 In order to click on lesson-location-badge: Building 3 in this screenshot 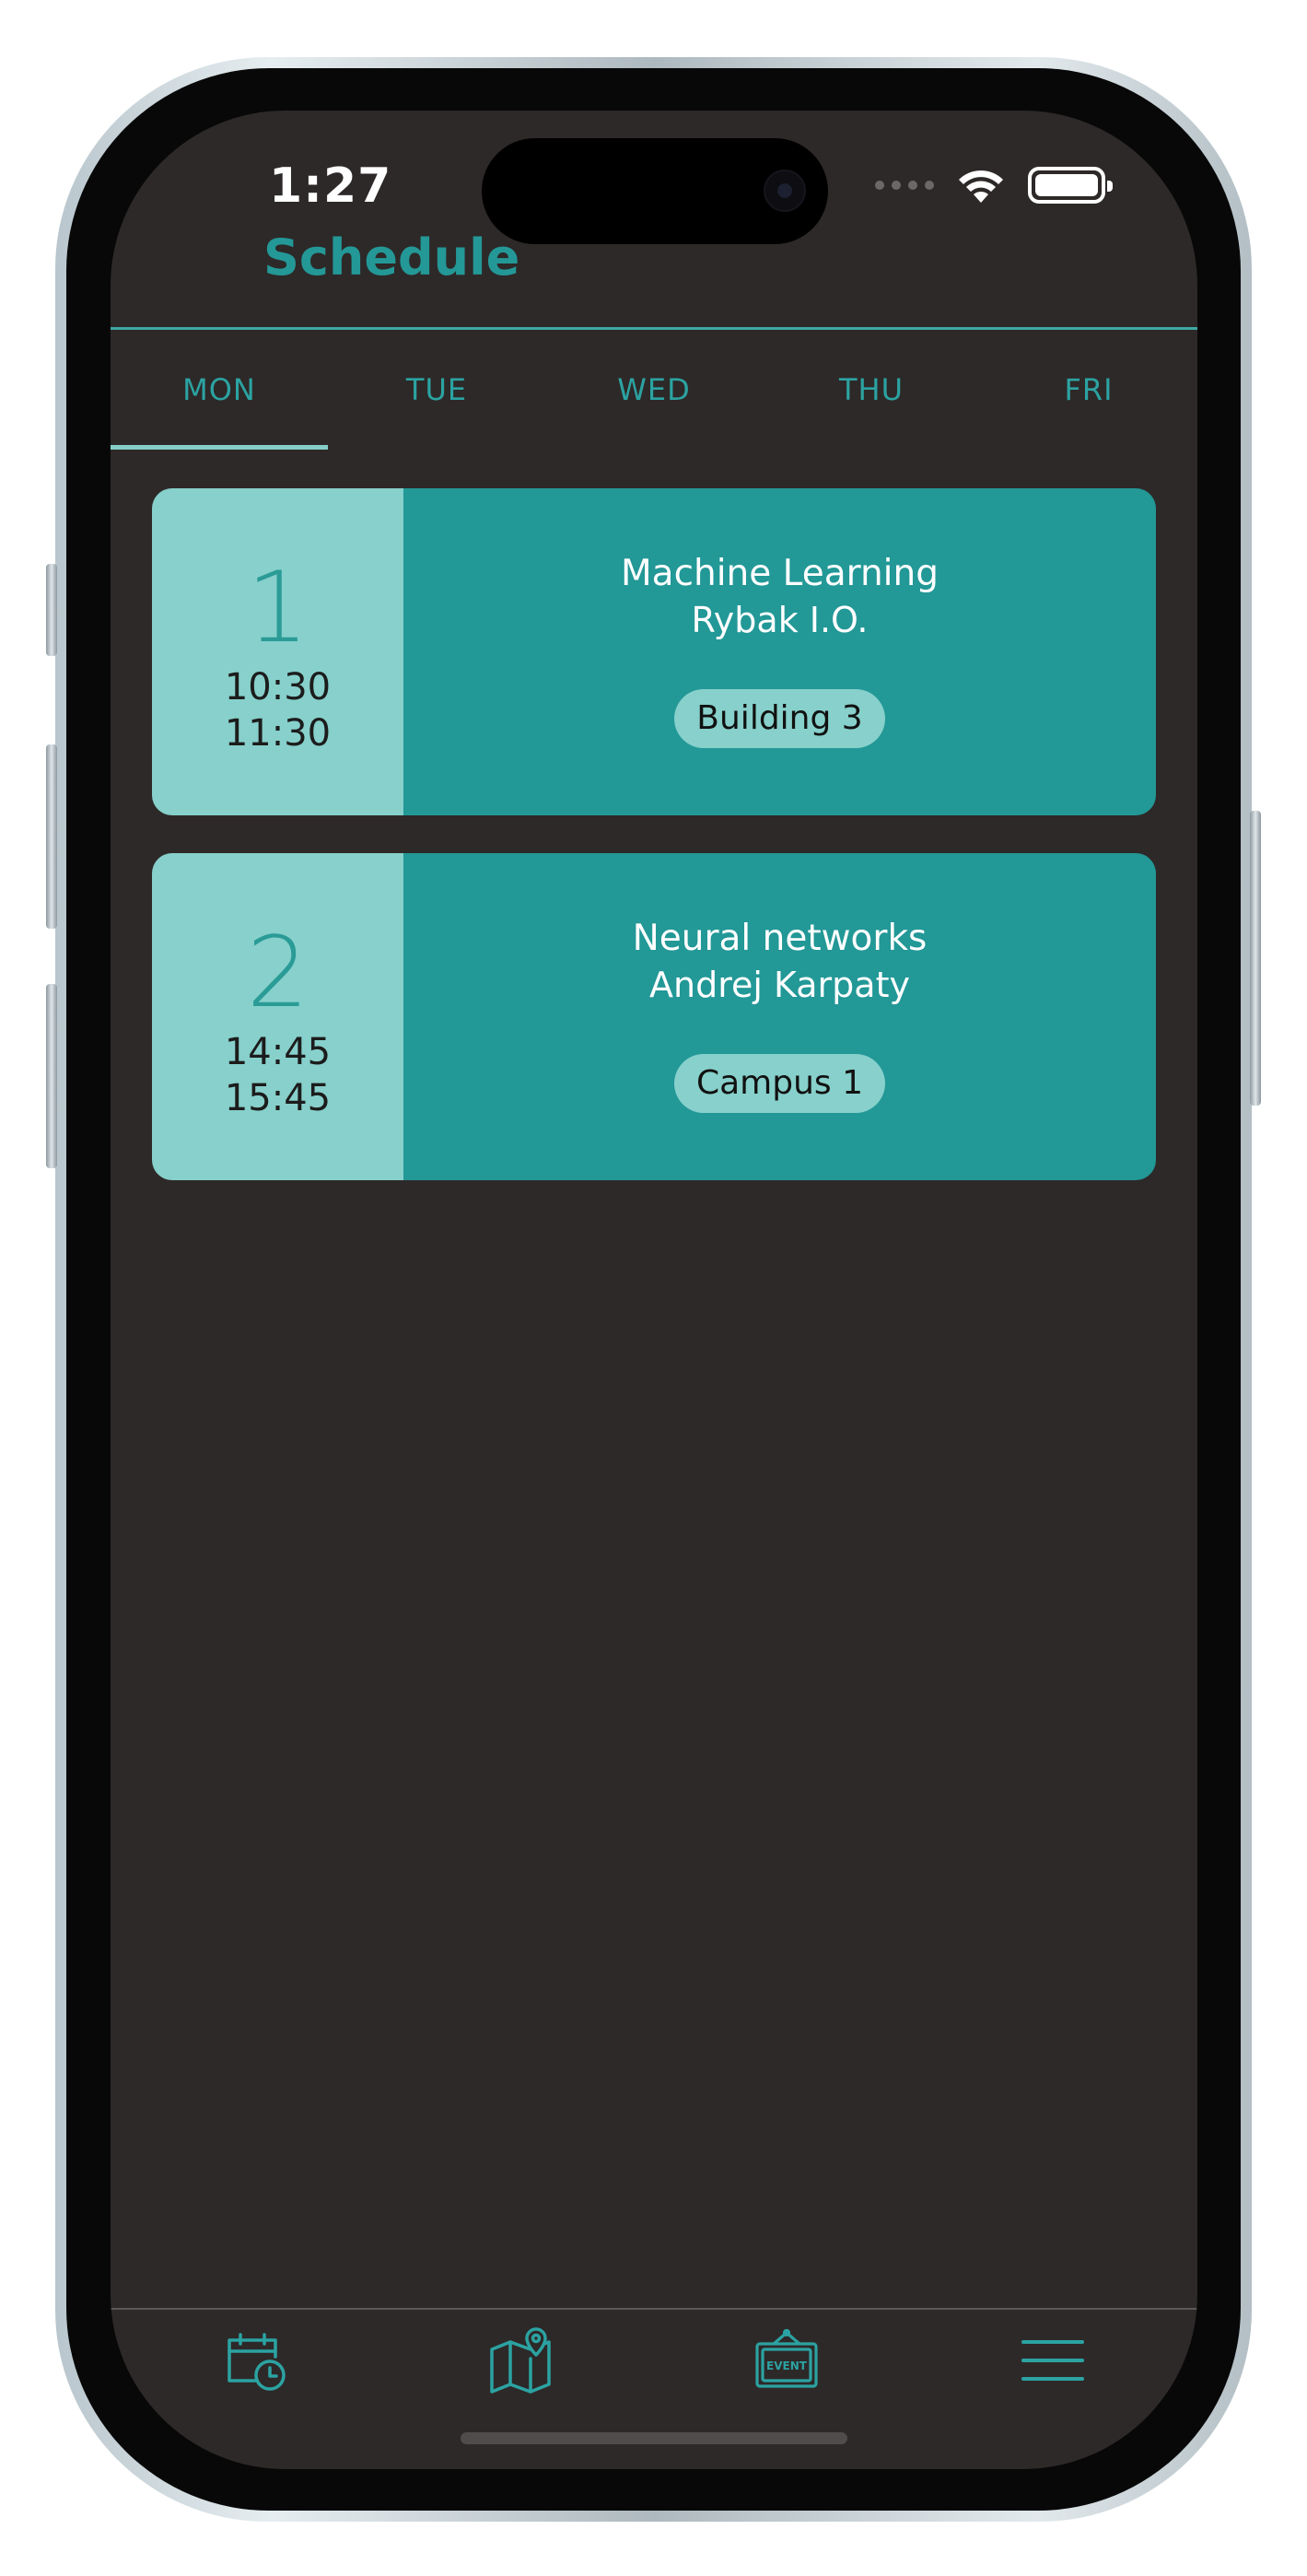, I will do `click(780, 718)`.